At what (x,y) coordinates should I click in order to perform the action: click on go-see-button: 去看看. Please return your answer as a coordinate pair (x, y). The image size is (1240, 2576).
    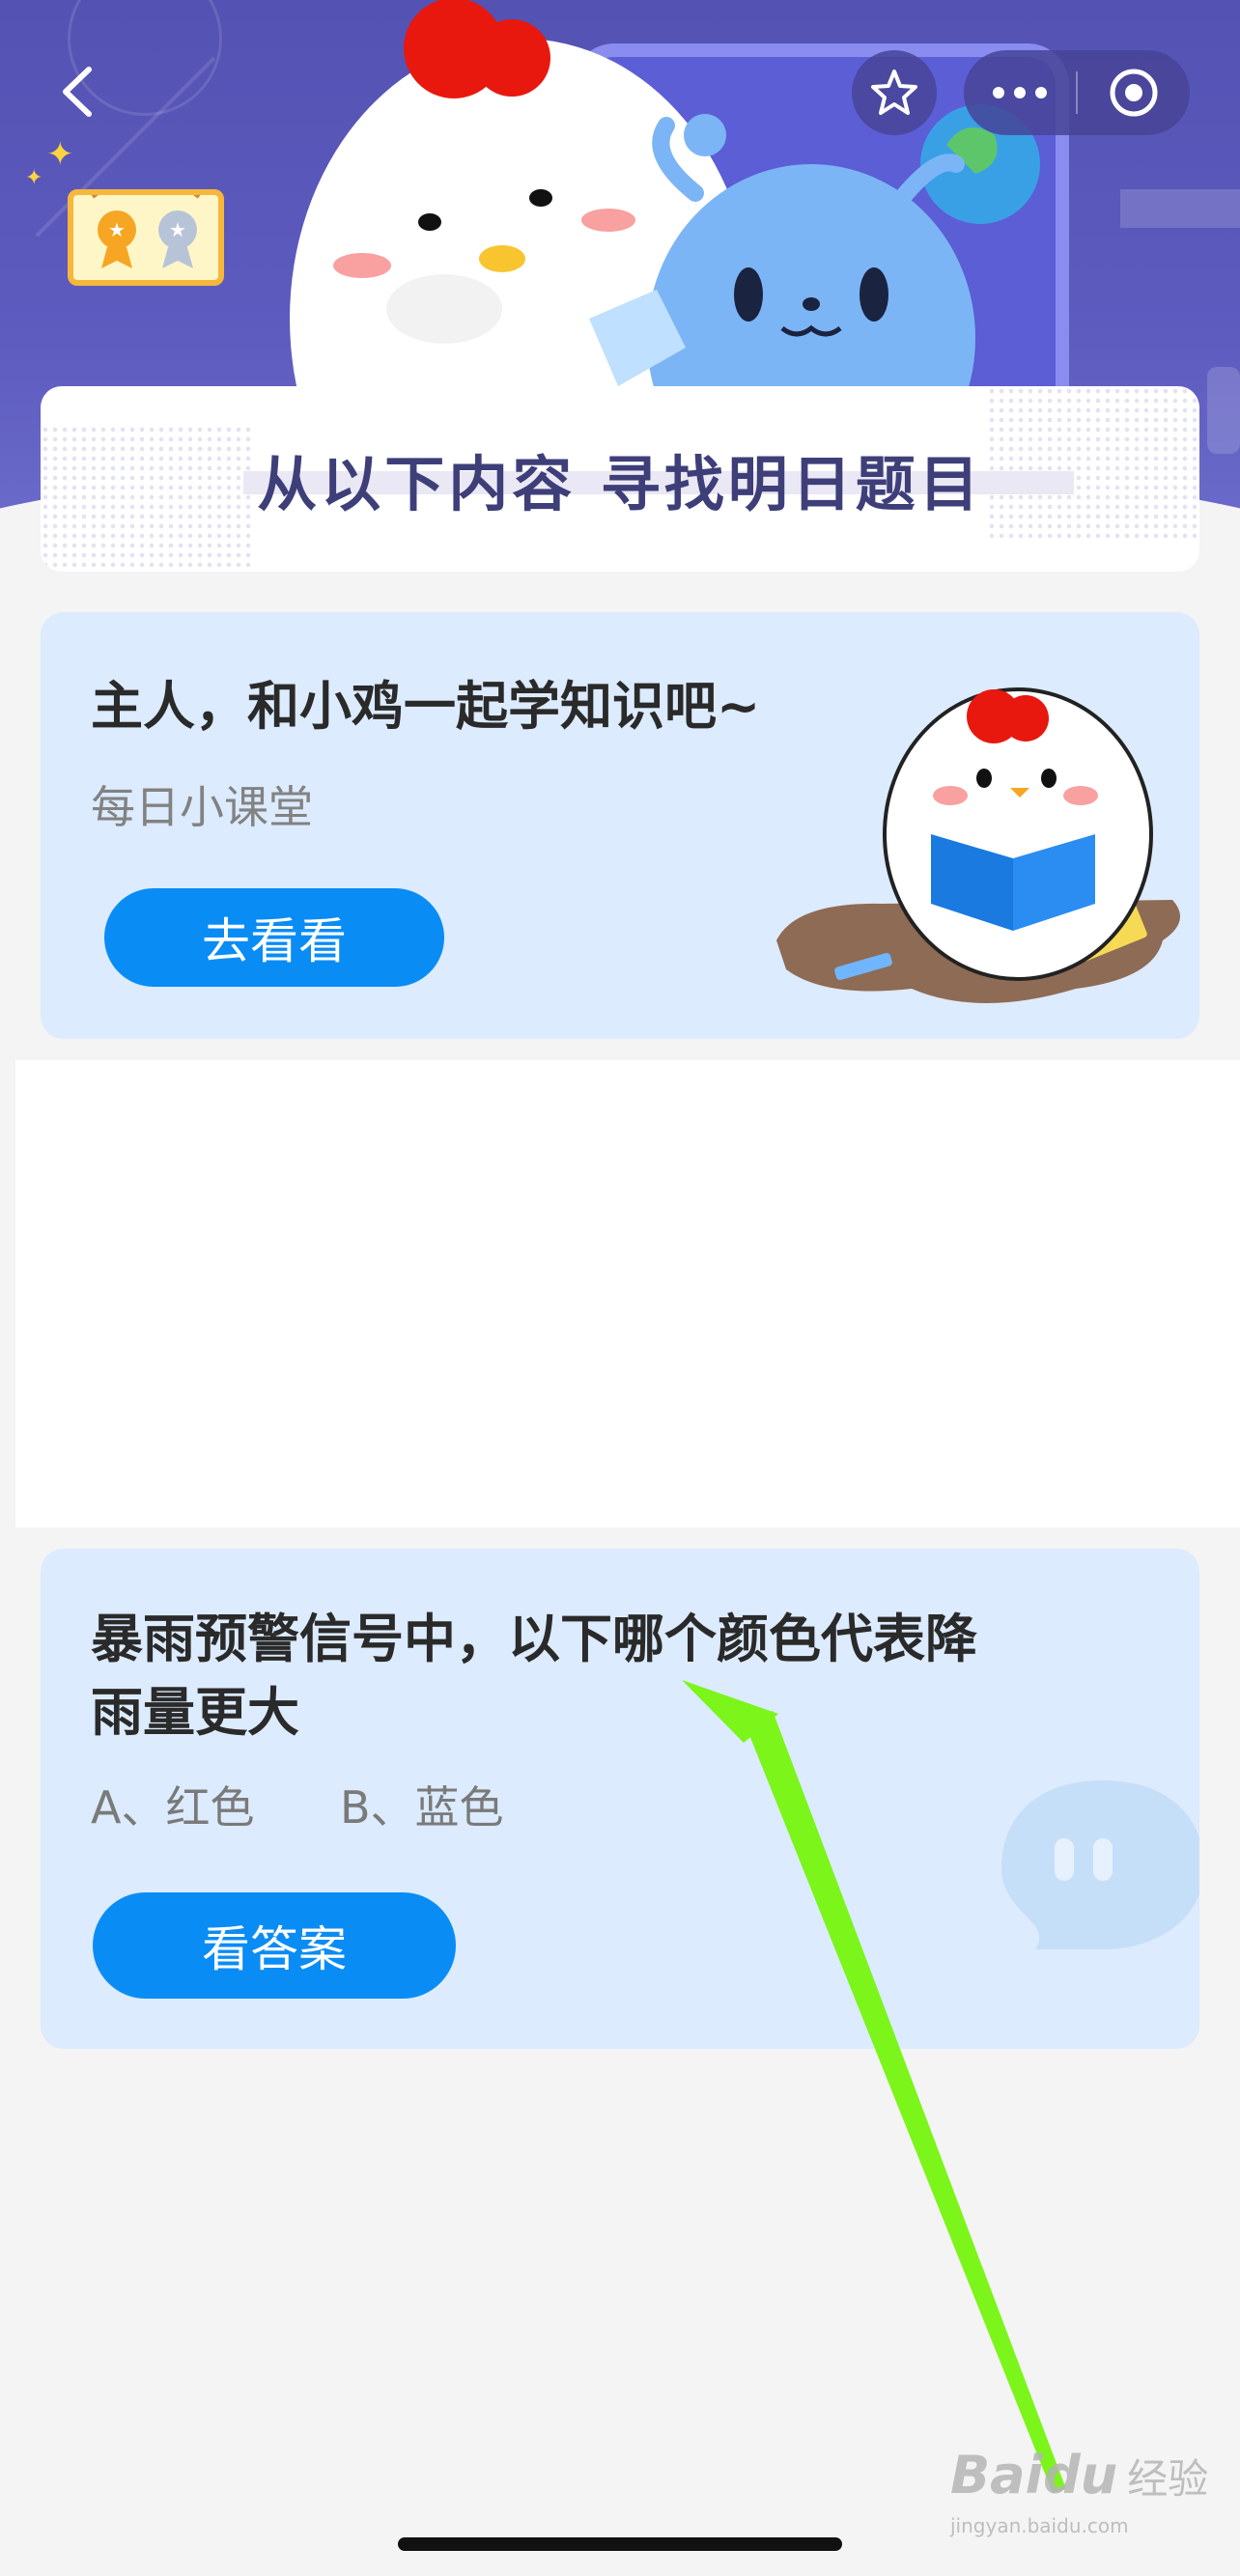
    Looking at the image, I should click on (274, 938).